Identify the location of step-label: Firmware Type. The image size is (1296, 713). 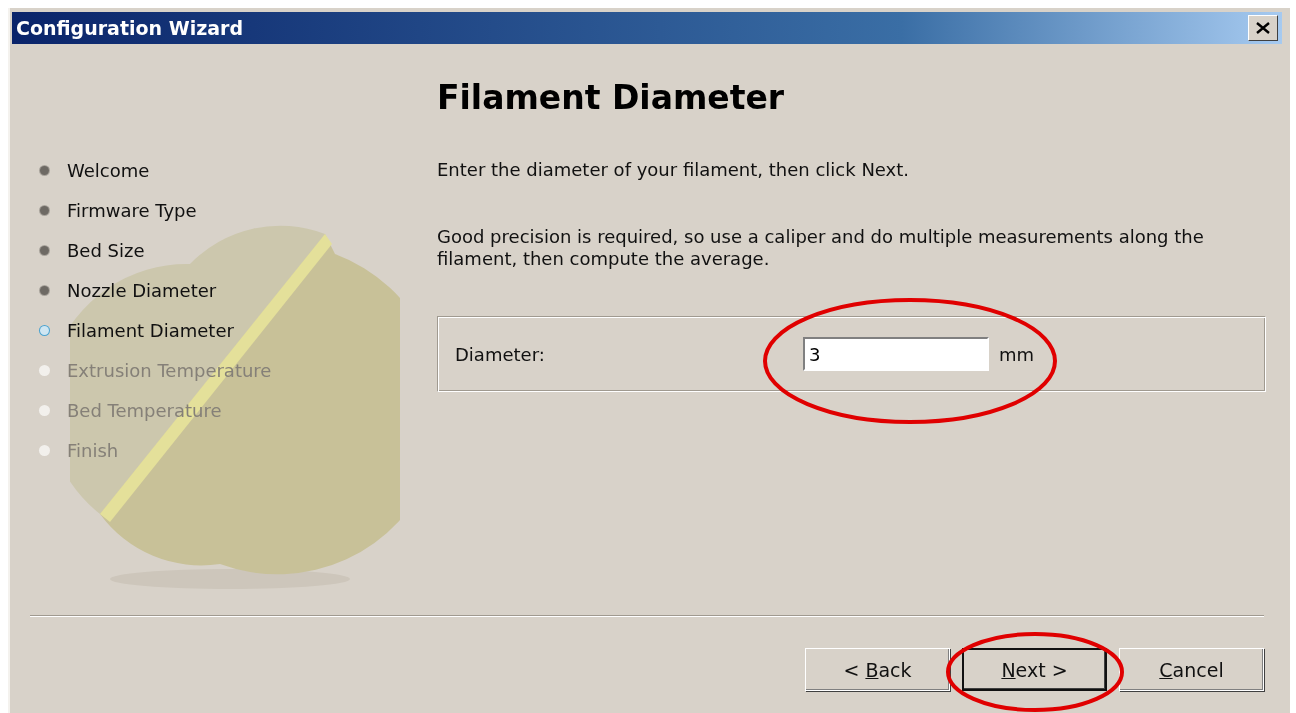
(132, 210).